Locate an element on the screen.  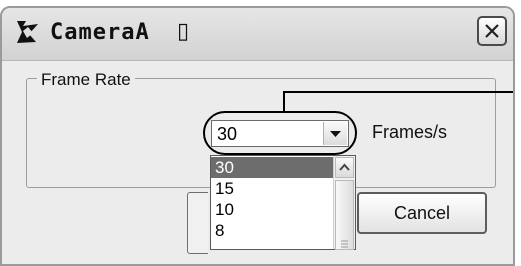
close-button is located at coordinates (492, 31).